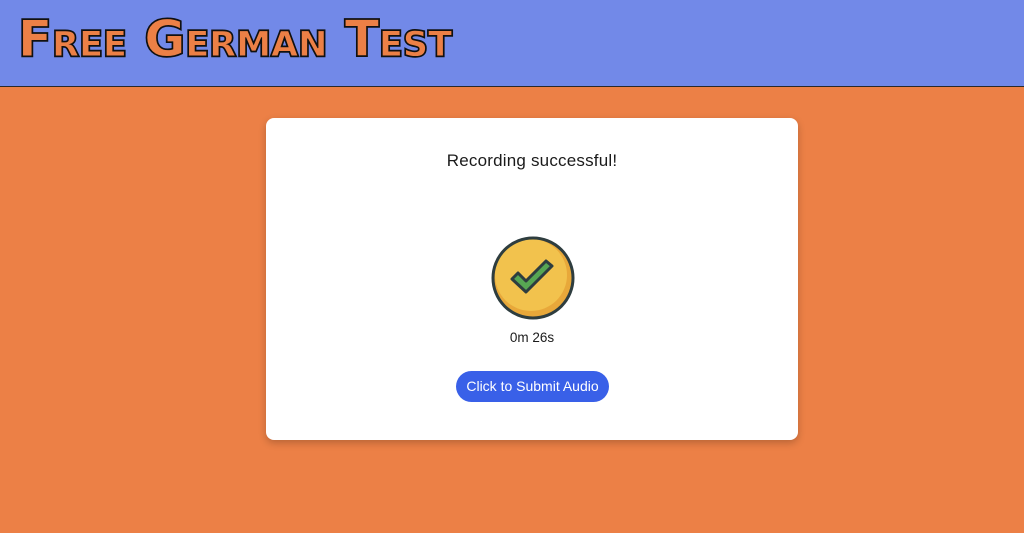 The image size is (1024, 533). I want to click on check-circle-icon, so click(533, 278).